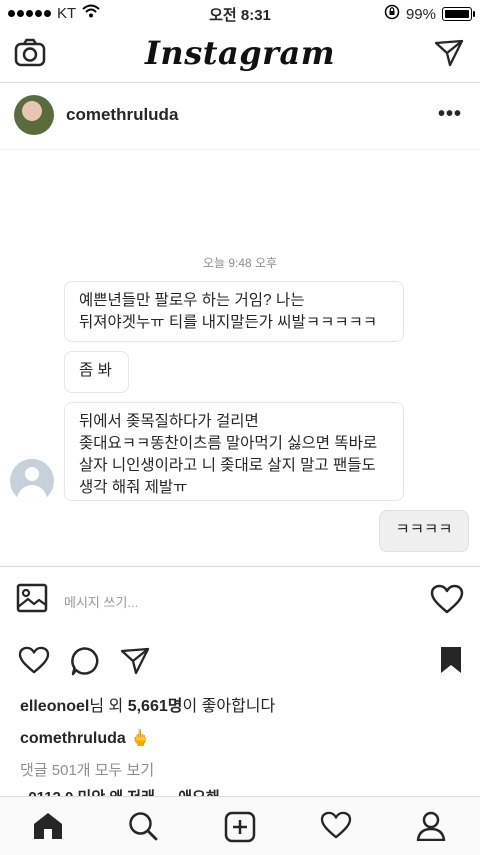 The image size is (480, 855). I want to click on heart-icon, so click(447, 601).